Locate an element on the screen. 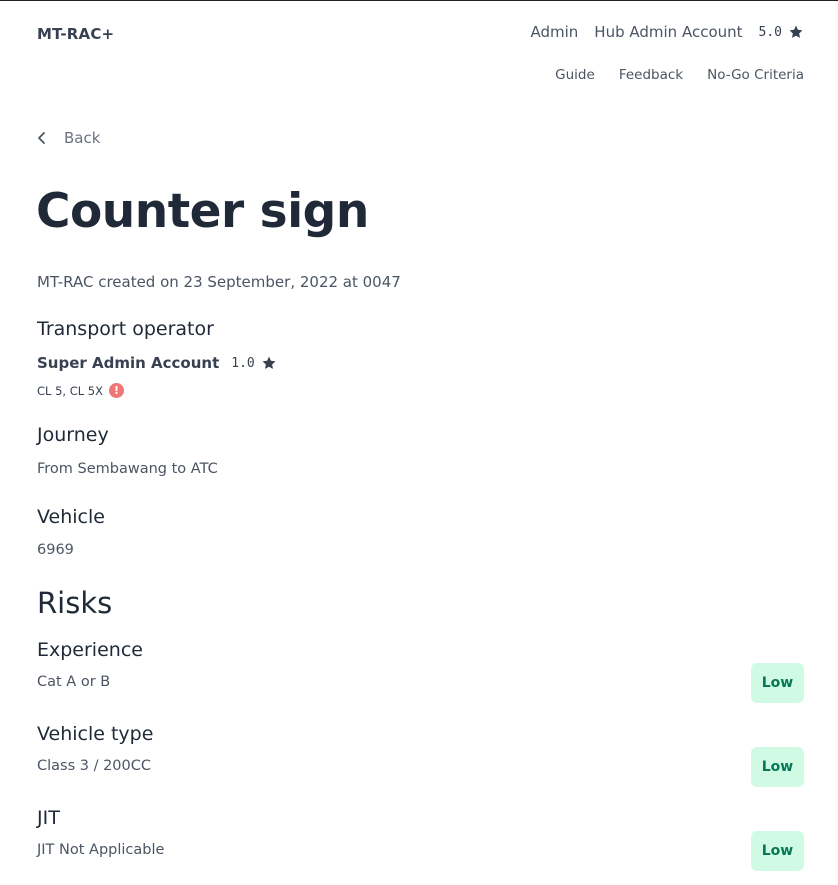 This screenshot has height=885, width=838. vehicle-heading: Vehicle is located at coordinates (71, 517).